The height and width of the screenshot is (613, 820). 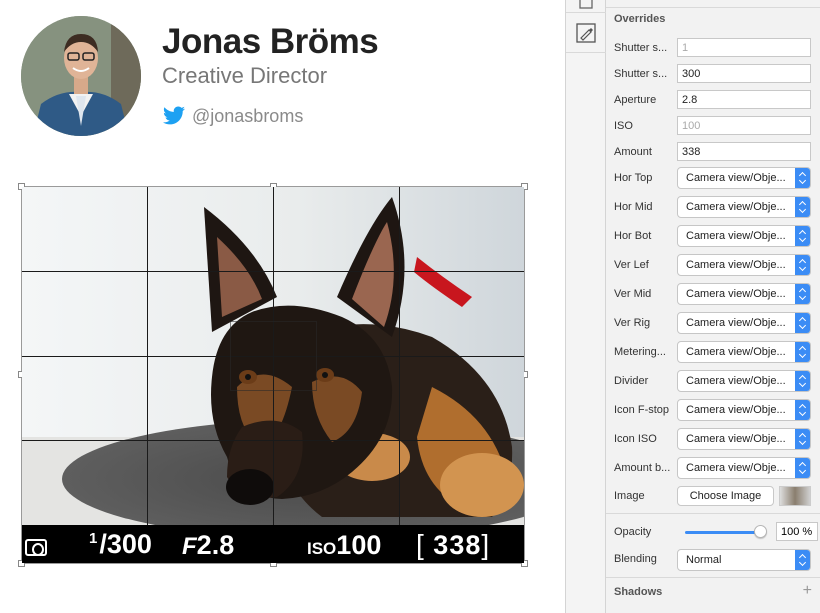 What do you see at coordinates (704, 560) in the screenshot?
I see `blending-value: Normal` at bounding box center [704, 560].